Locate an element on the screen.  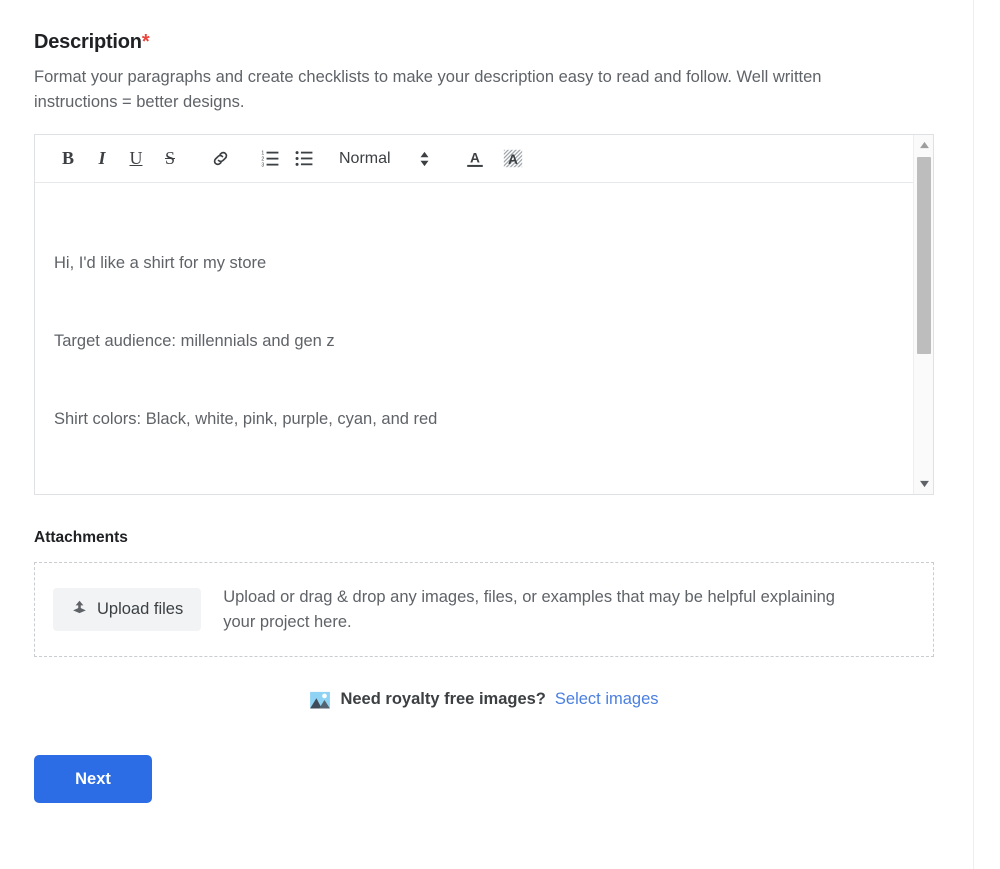
underline-button: U is located at coordinates (136, 159).